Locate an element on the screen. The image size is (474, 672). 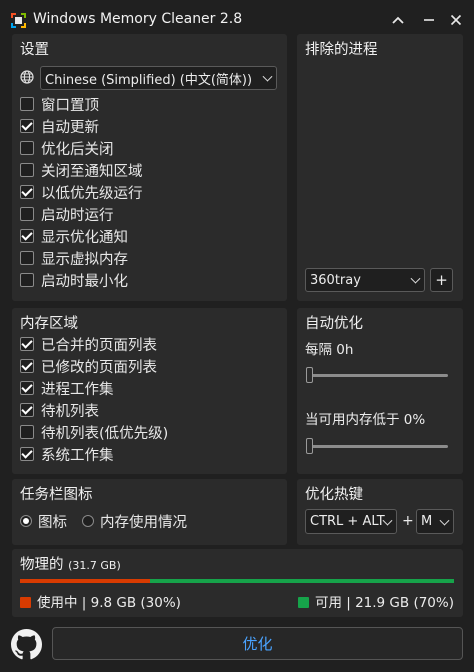
tray-icon-panel: 任务栏图标 图标 内存使用情况 is located at coordinates (149, 512).